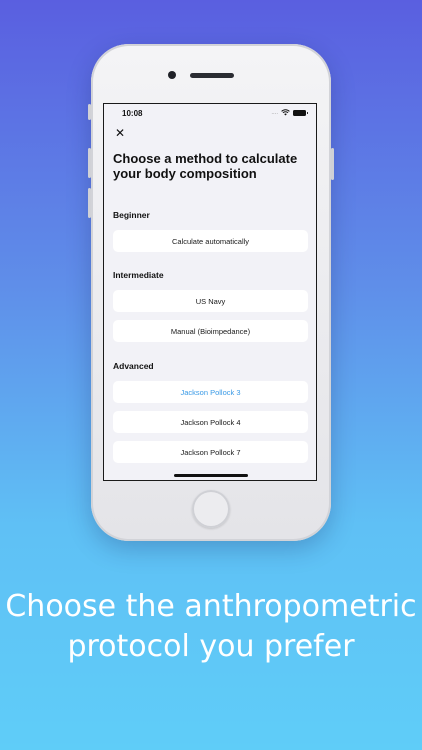  Describe the element at coordinates (210, 392) in the screenshot. I see `option-jackson-pollock-3: Jackson Pollock 3` at that location.